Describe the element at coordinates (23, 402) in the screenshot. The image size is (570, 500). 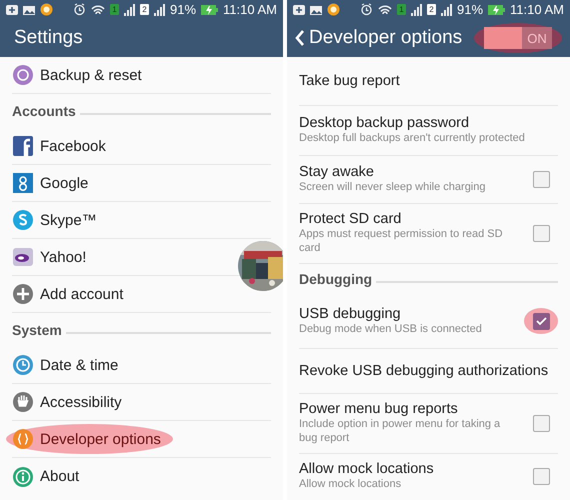
I see `hand-icon` at that location.